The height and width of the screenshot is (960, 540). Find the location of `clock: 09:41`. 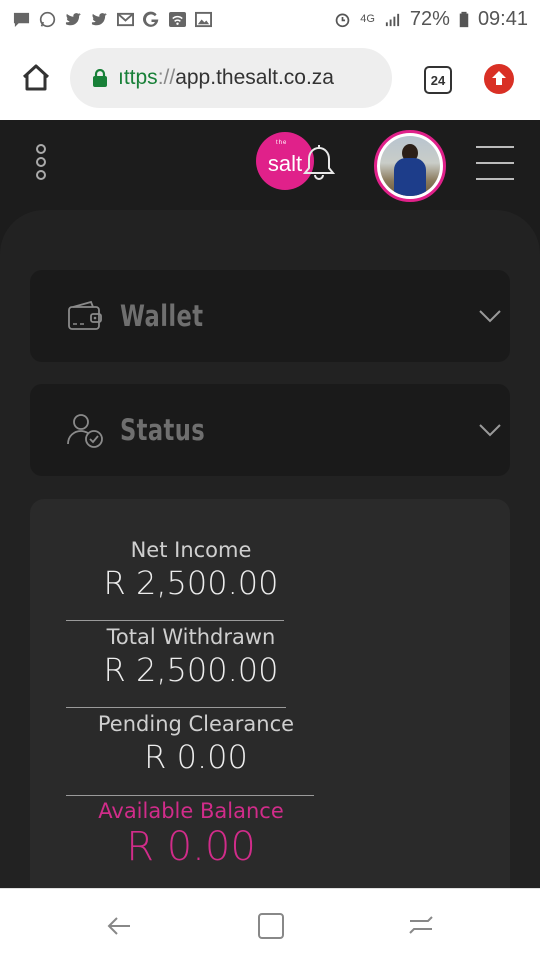

clock: 09:41 is located at coordinates (502, 18).